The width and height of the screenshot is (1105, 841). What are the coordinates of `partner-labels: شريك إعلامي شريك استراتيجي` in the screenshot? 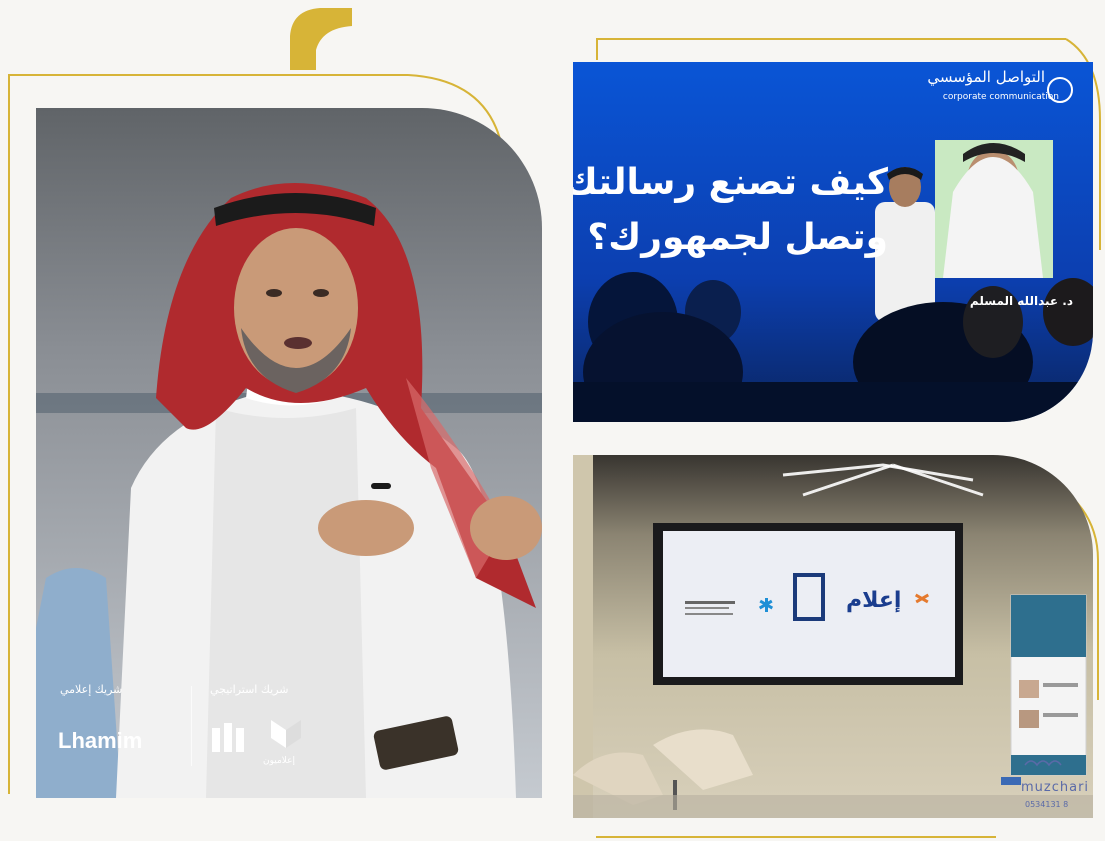 It's located at (190, 693).